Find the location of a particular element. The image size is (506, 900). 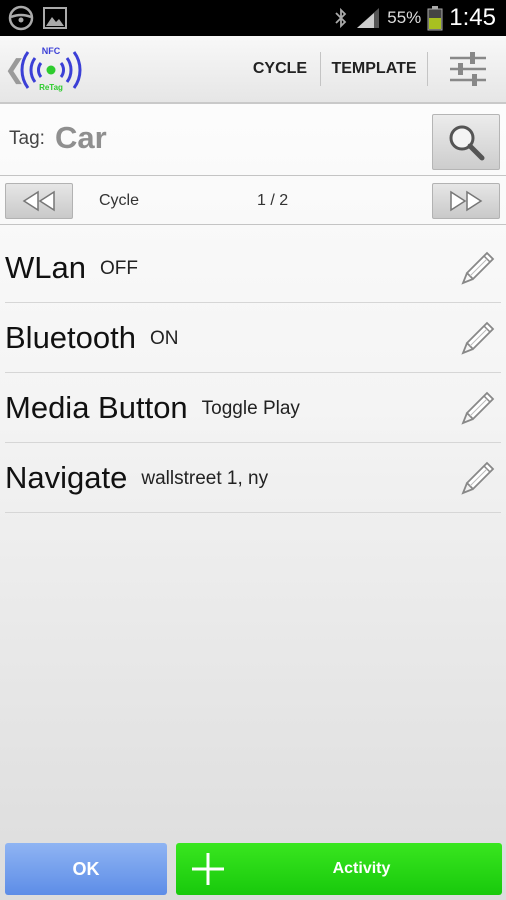

settings-button is located at coordinates (467, 69).